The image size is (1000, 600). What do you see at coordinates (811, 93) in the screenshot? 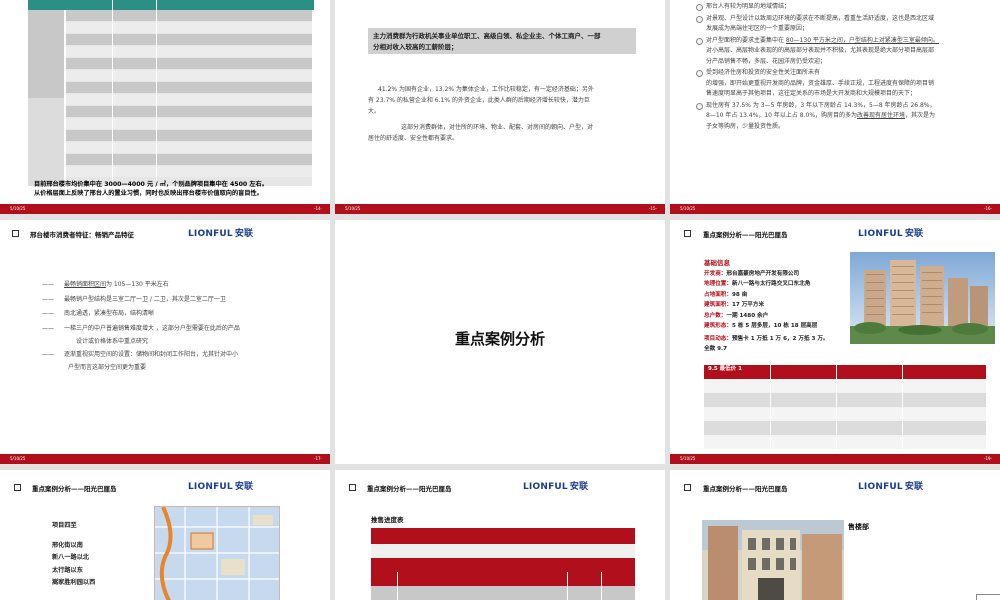
I see `list-item-text: 售速度明显高于其他项目，这往定关系的市场是大开发商和大规模项目的天下；` at bounding box center [811, 93].